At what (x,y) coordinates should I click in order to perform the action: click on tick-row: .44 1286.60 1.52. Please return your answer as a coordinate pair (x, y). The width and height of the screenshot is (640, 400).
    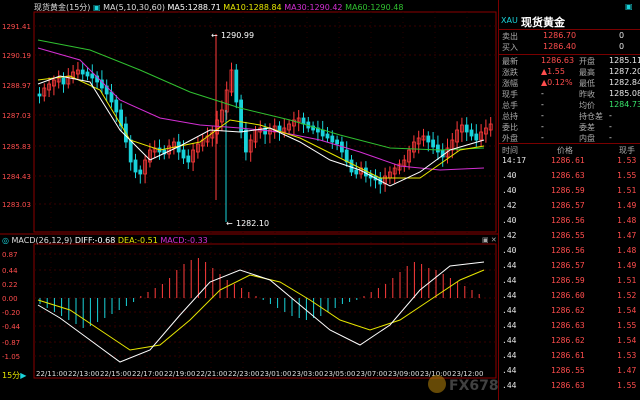
    Looking at the image, I should click on (569, 296).